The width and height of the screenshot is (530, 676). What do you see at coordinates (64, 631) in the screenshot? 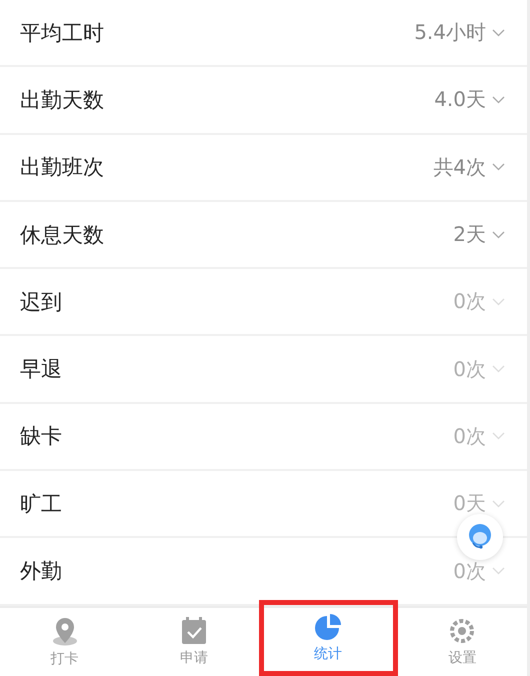
I see `location-pin-icon` at bounding box center [64, 631].